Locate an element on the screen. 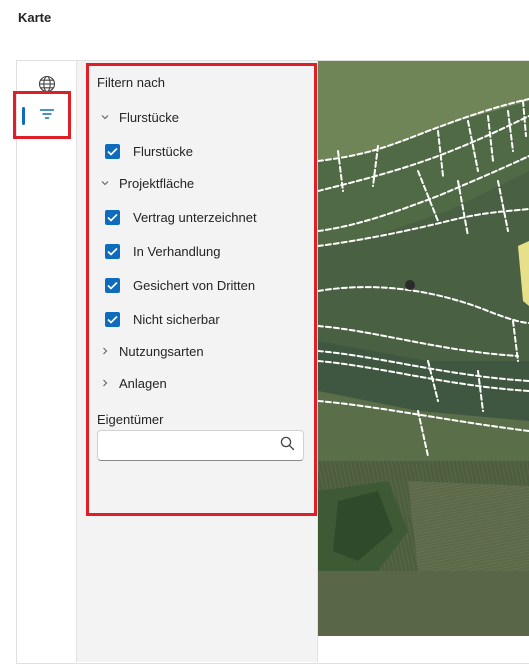 The width and height of the screenshot is (529, 664). checkbox-label: Nicht sicherbar is located at coordinates (176, 319).